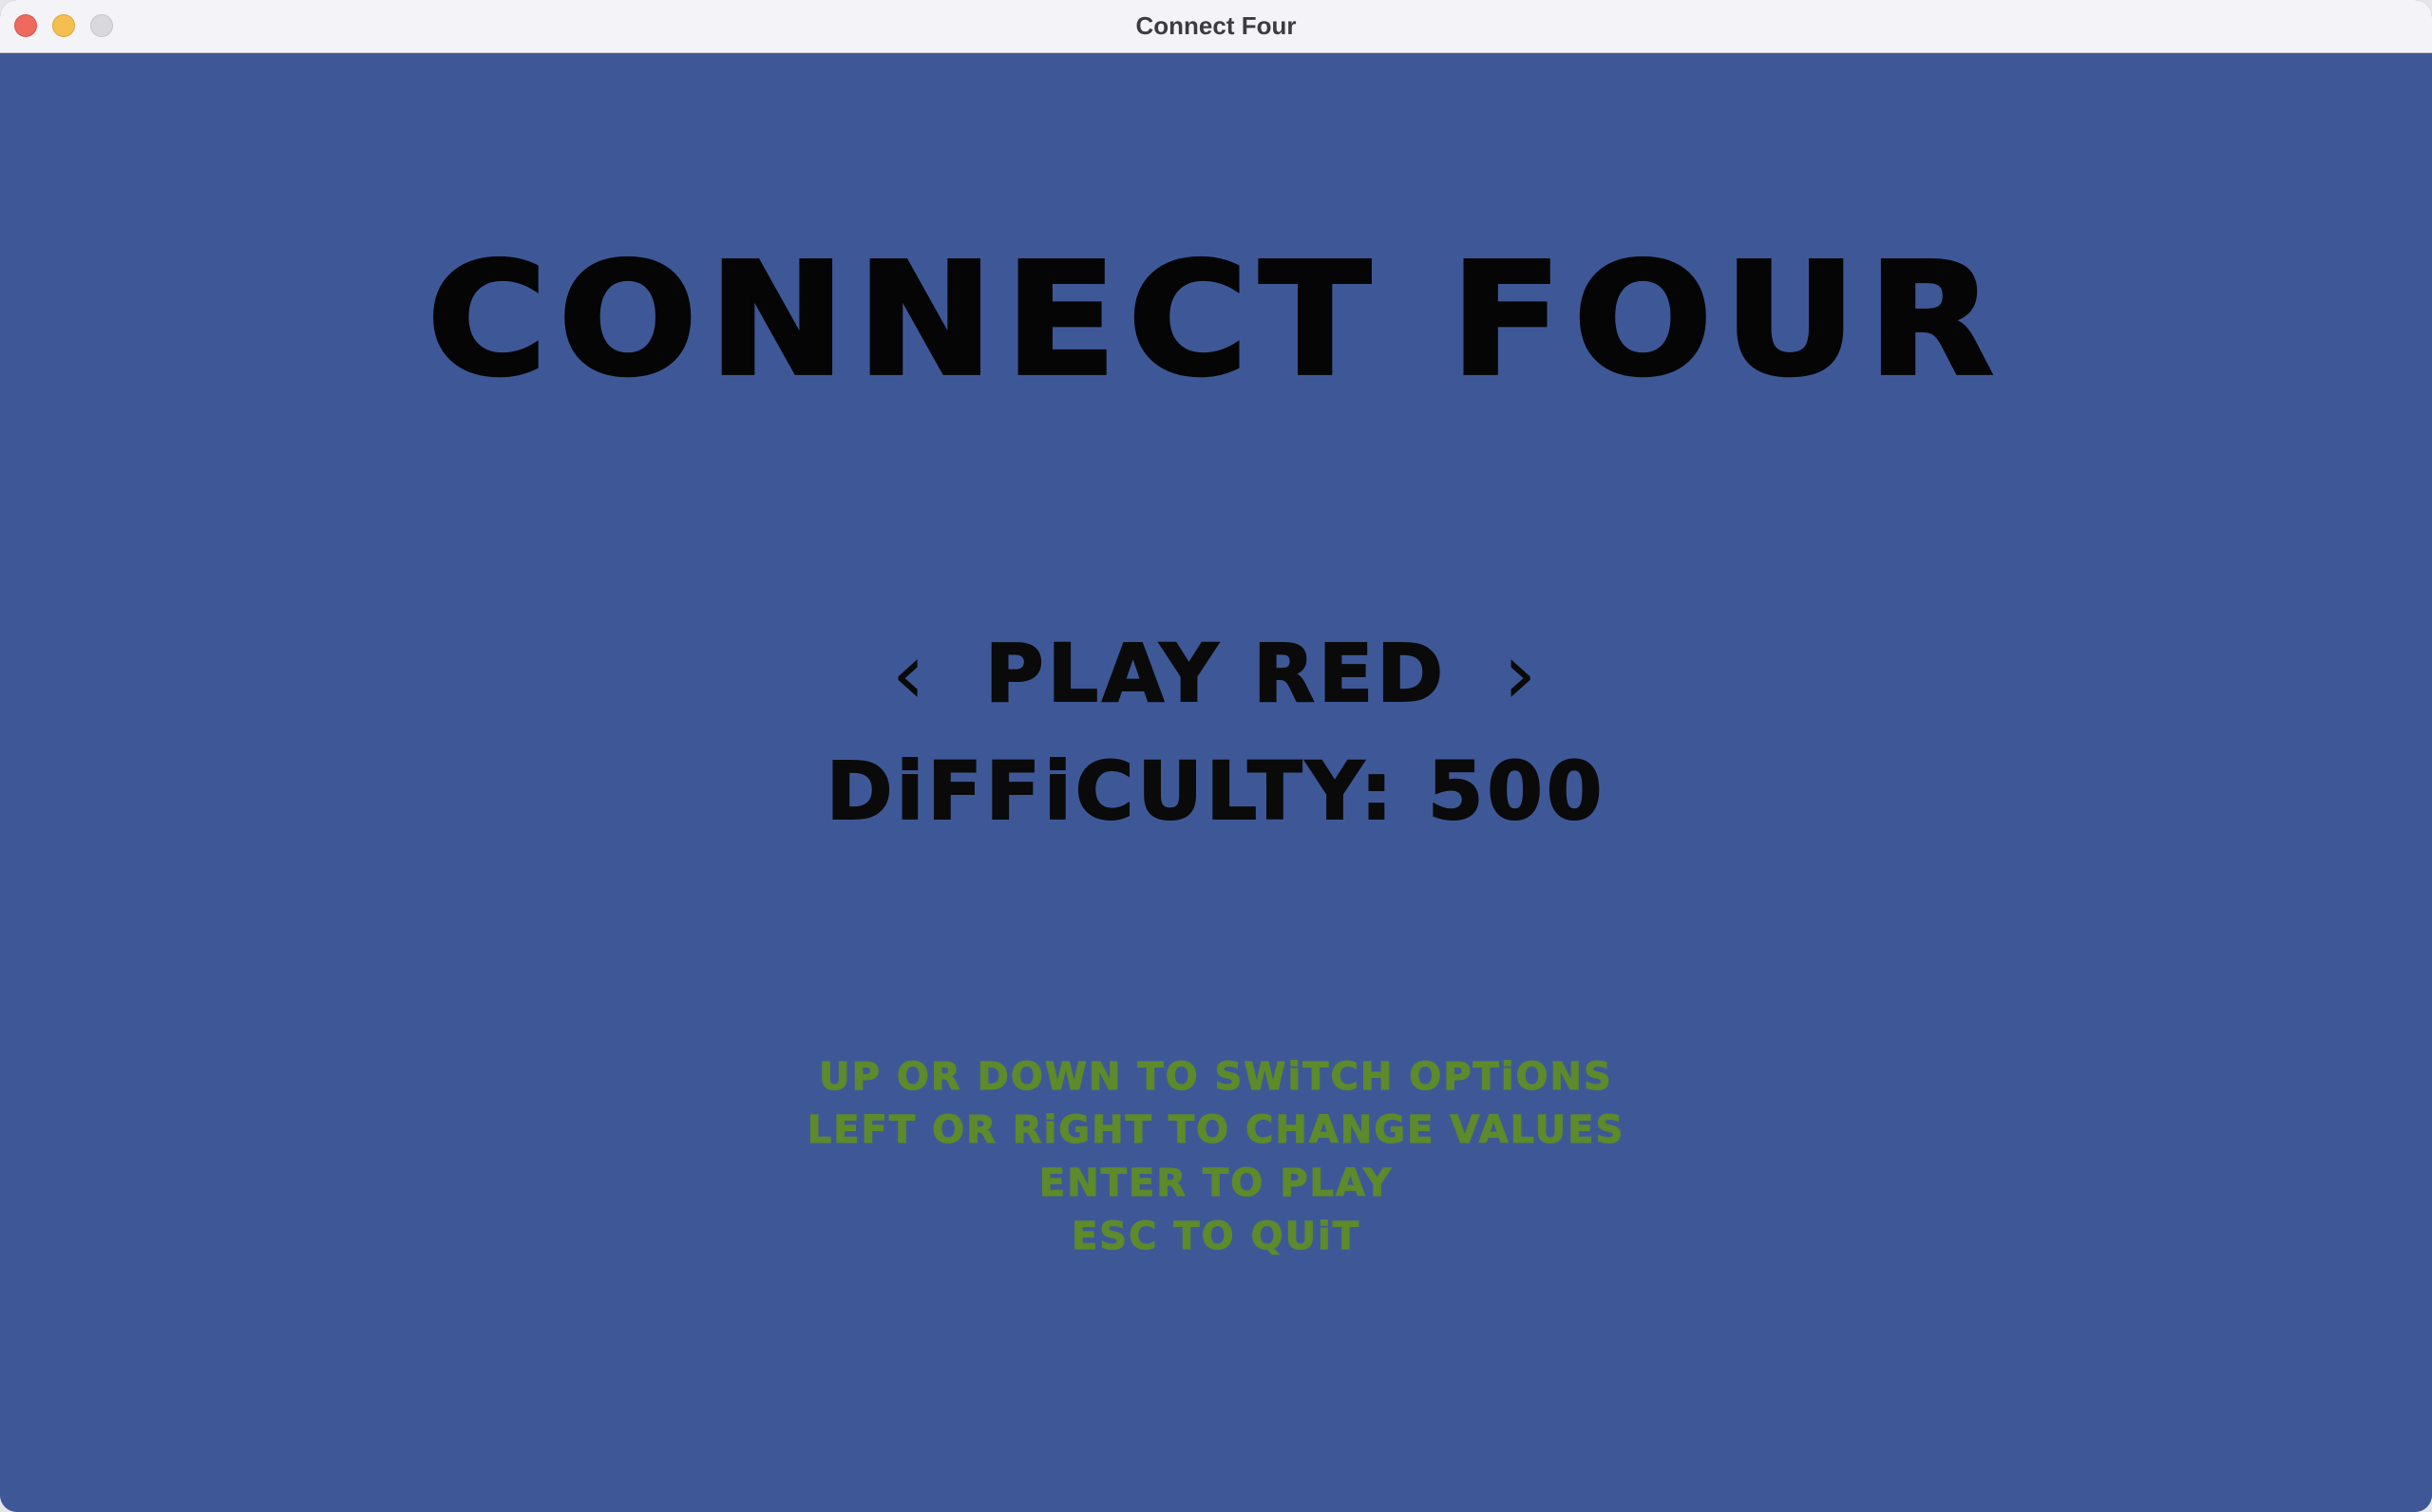 This screenshot has height=1512, width=2432. Describe the element at coordinates (1216, 1077) in the screenshot. I see `instruction-switch-options: UP OR DOWN TO SWiTCH OPTiONS` at that location.